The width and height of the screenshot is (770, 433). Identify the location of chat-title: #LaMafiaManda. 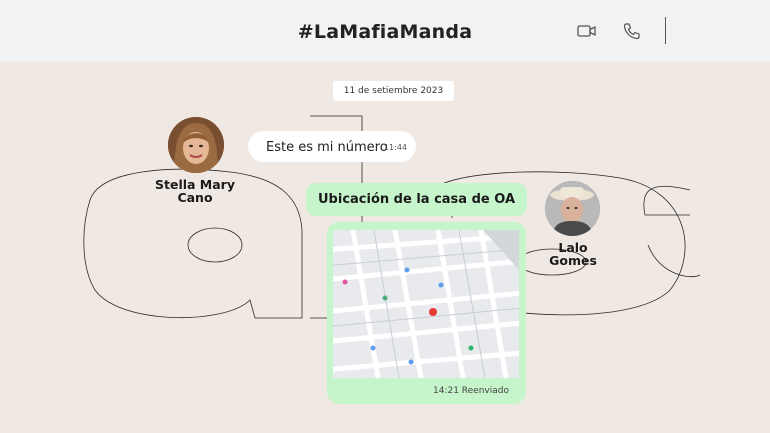
(385, 32).